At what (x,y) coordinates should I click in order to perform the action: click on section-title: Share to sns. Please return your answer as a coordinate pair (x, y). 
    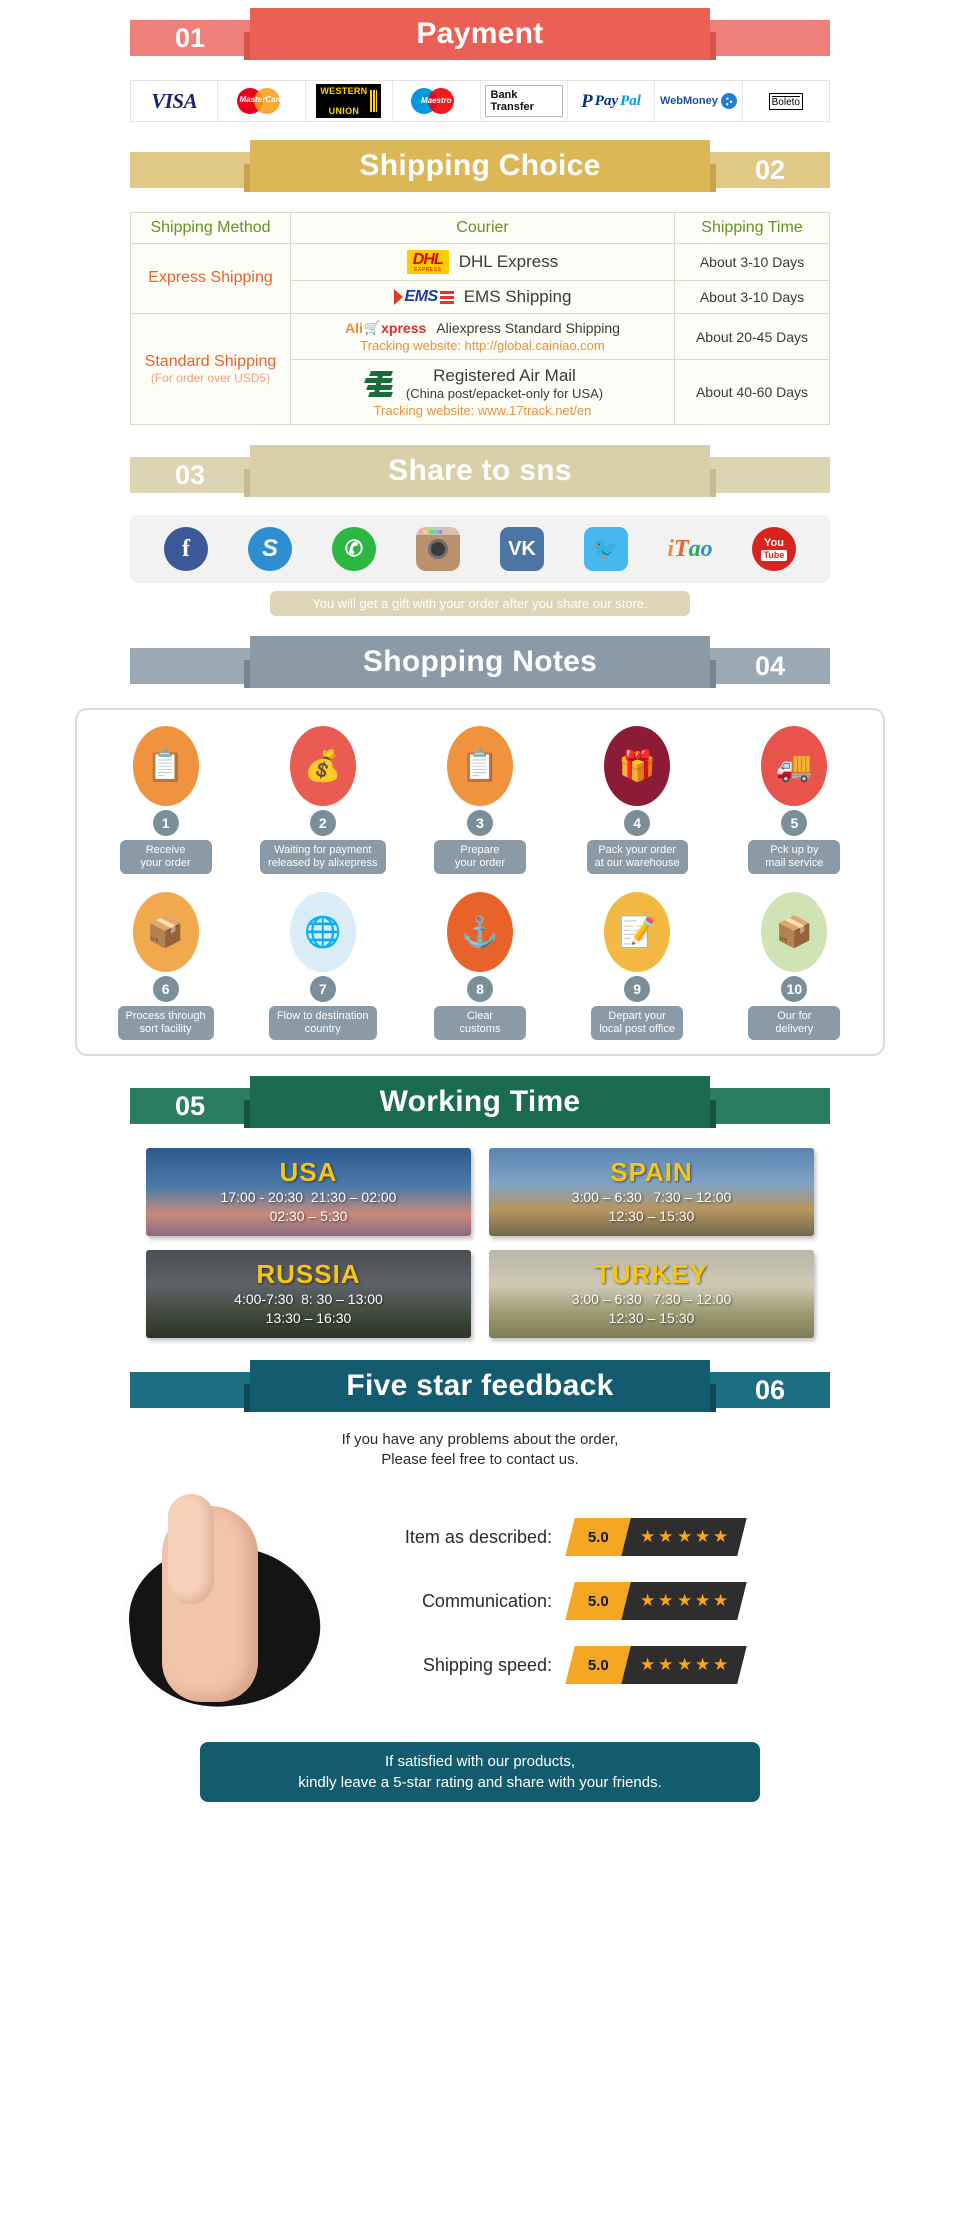
    Looking at the image, I should click on (480, 470).